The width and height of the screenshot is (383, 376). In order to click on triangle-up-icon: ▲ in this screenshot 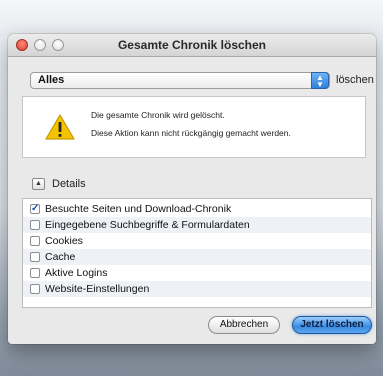, I will do `click(38, 183)`.